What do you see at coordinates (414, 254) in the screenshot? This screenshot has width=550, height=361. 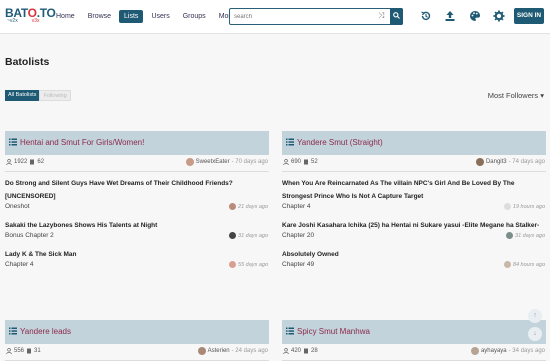 I see `entry-title: Absolutely Owned` at bounding box center [414, 254].